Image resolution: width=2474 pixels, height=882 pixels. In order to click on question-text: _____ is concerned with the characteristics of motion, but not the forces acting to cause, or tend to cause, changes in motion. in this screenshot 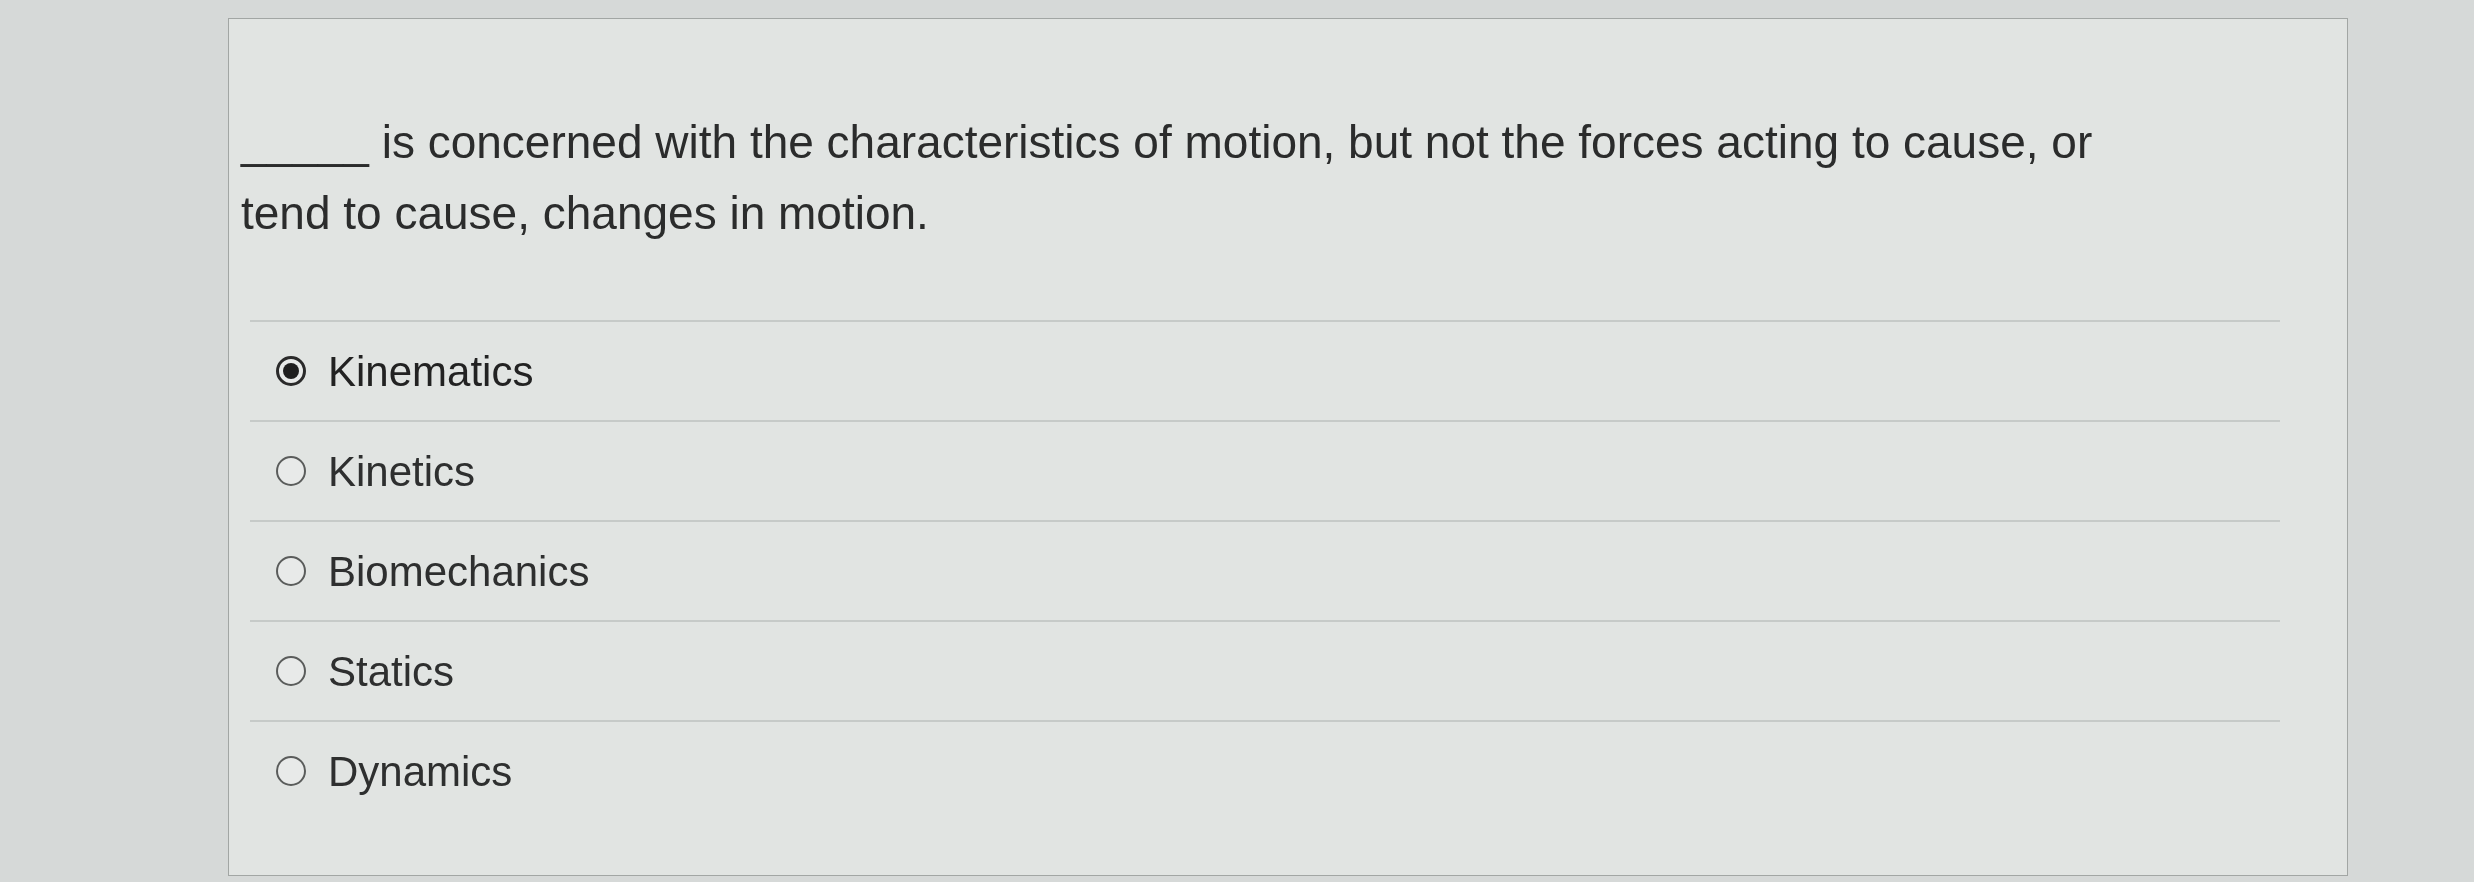, I will do `click(1167, 178)`.